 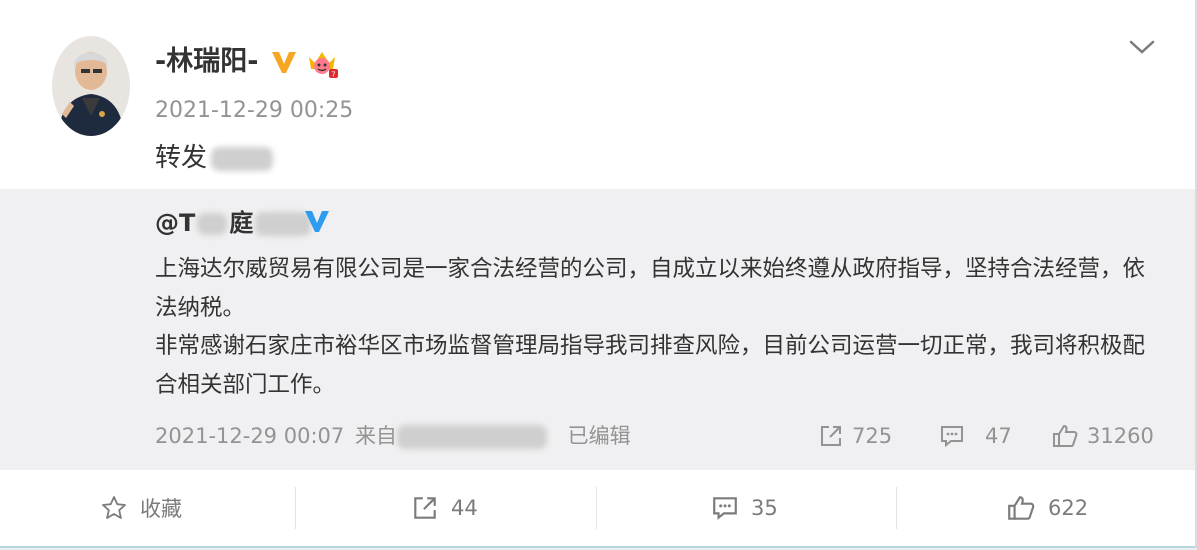 I want to click on member-crown-icon: 7, so click(x=322, y=65).